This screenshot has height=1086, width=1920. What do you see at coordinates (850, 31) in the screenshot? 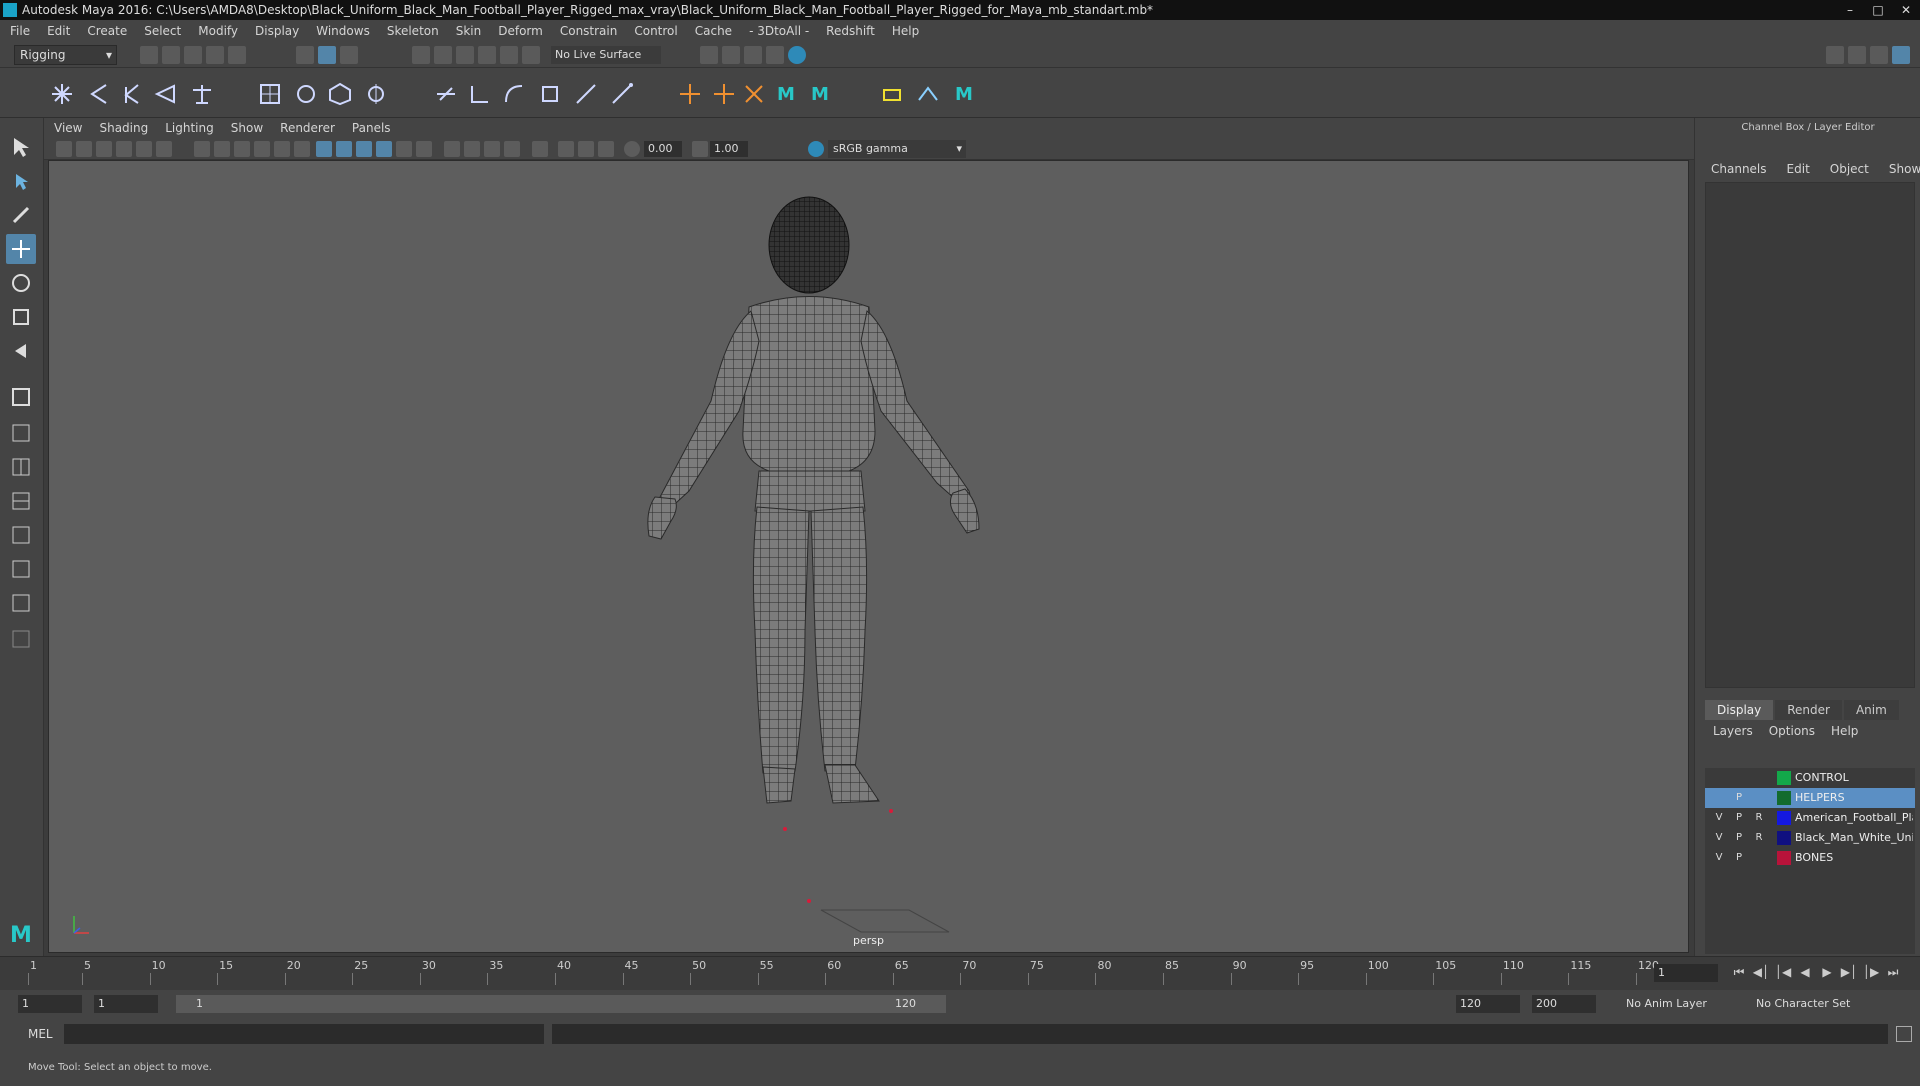
I see `menu-redshift: Redshift` at bounding box center [850, 31].